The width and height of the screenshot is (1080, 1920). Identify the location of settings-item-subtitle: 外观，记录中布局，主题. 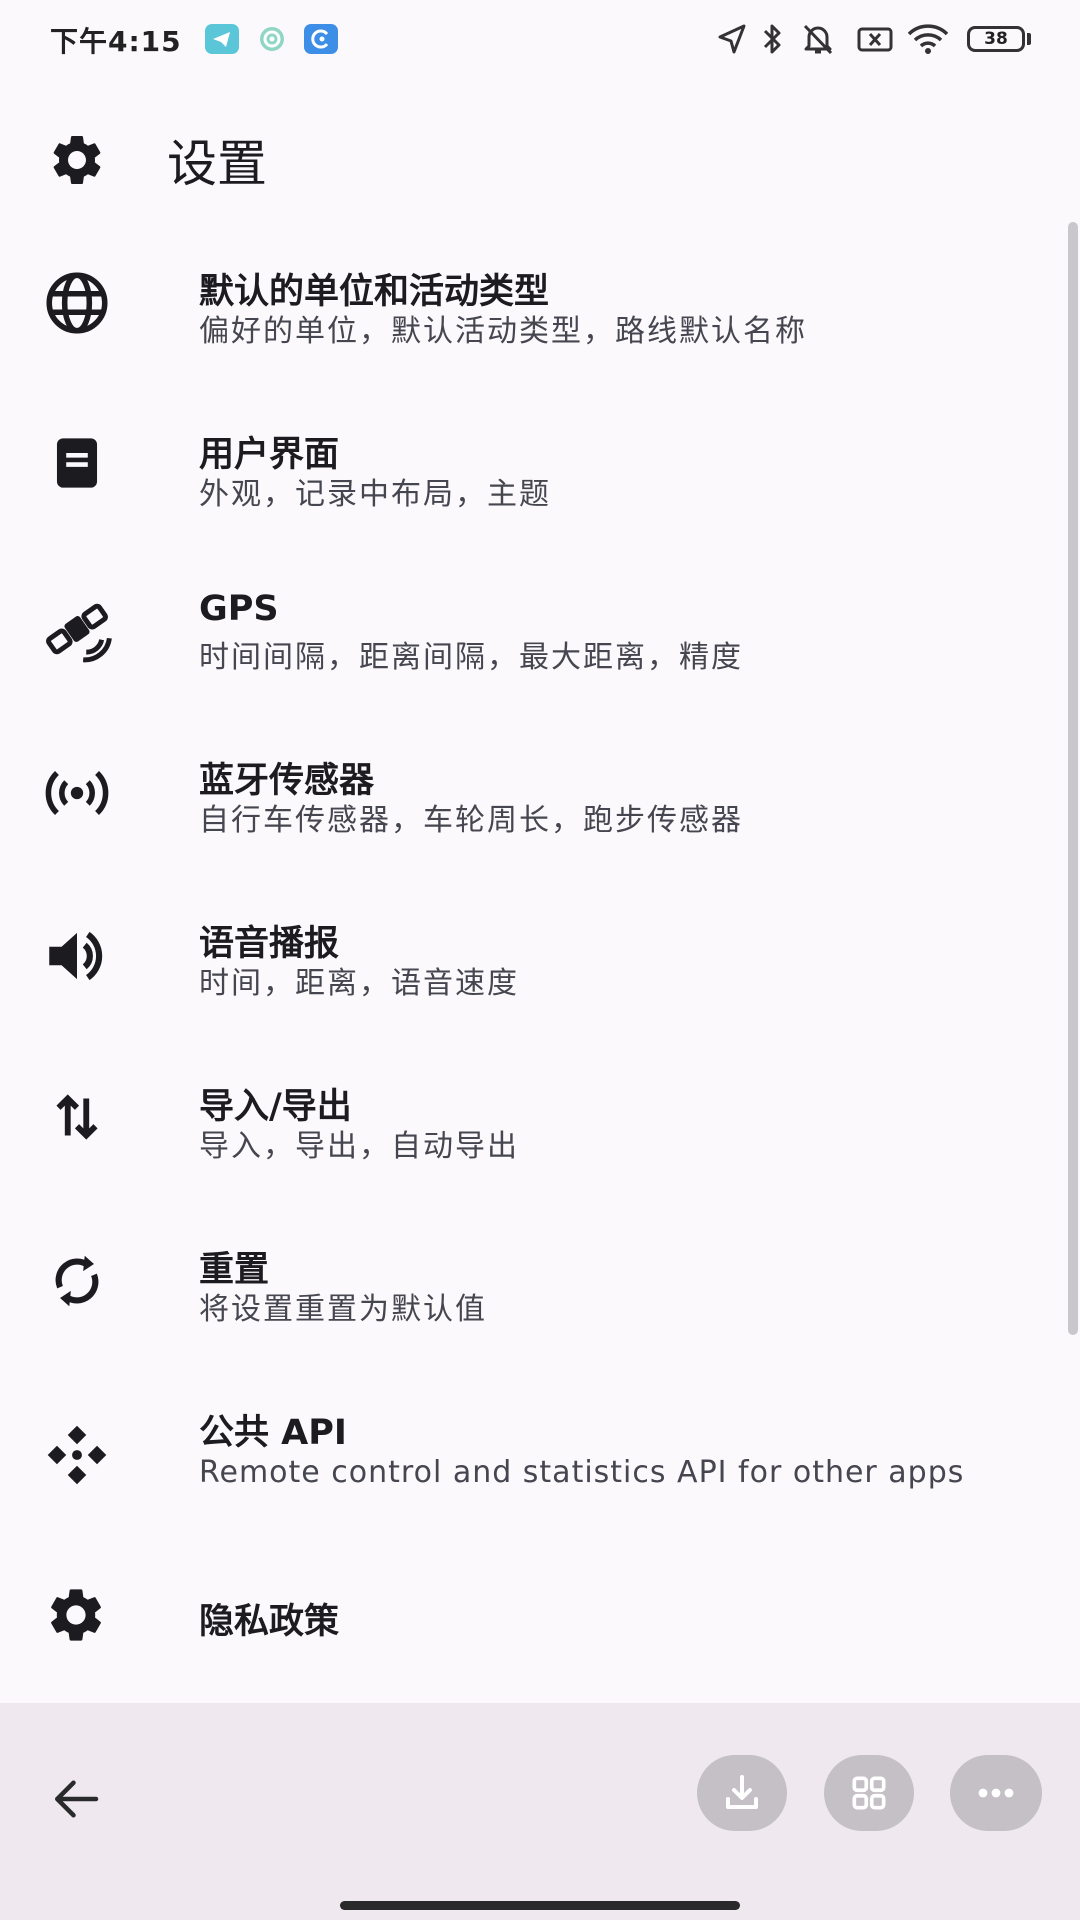
(375, 494).